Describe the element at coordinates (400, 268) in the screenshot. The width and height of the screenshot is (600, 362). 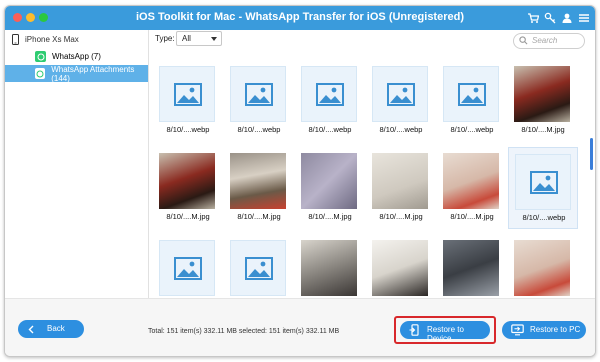
I see `photo-family-theater-thumbnail` at that location.